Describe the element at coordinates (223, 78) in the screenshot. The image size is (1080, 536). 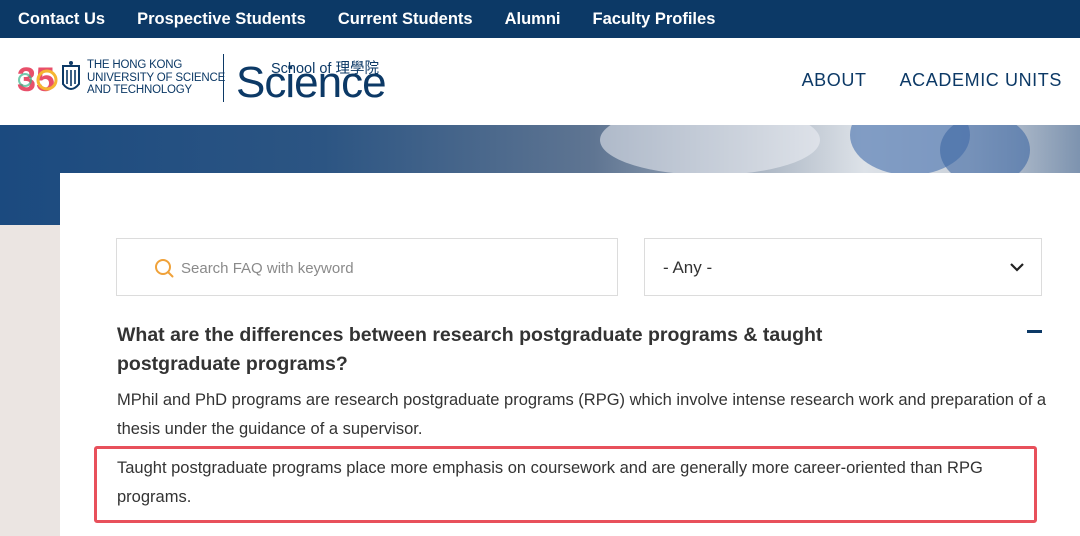
I see `logo-divider` at that location.